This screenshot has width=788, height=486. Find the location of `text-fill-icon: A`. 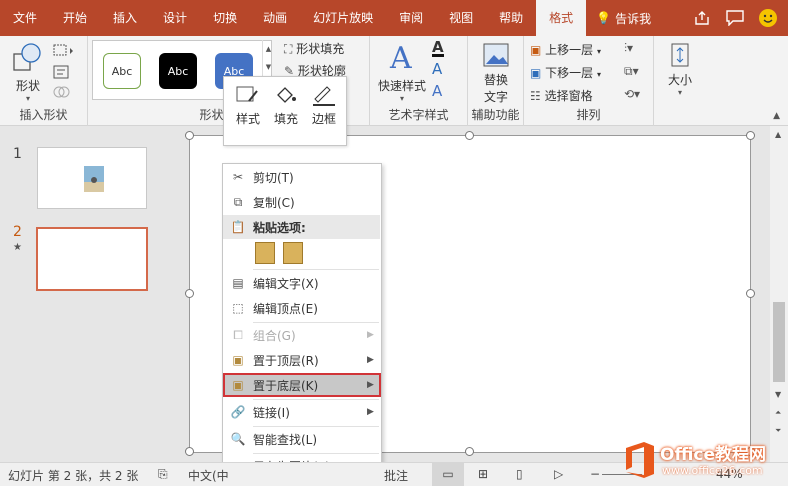

text-fill-icon: A is located at coordinates (438, 48).